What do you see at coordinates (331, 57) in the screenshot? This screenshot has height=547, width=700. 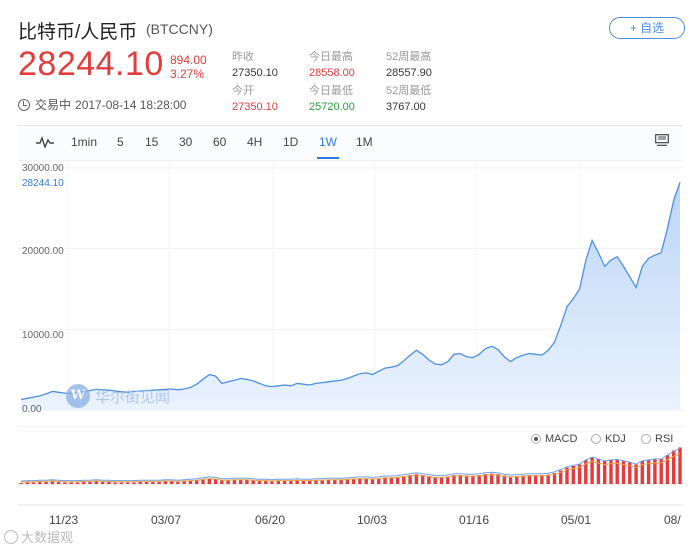 I see `stat-label: 今日最高` at bounding box center [331, 57].